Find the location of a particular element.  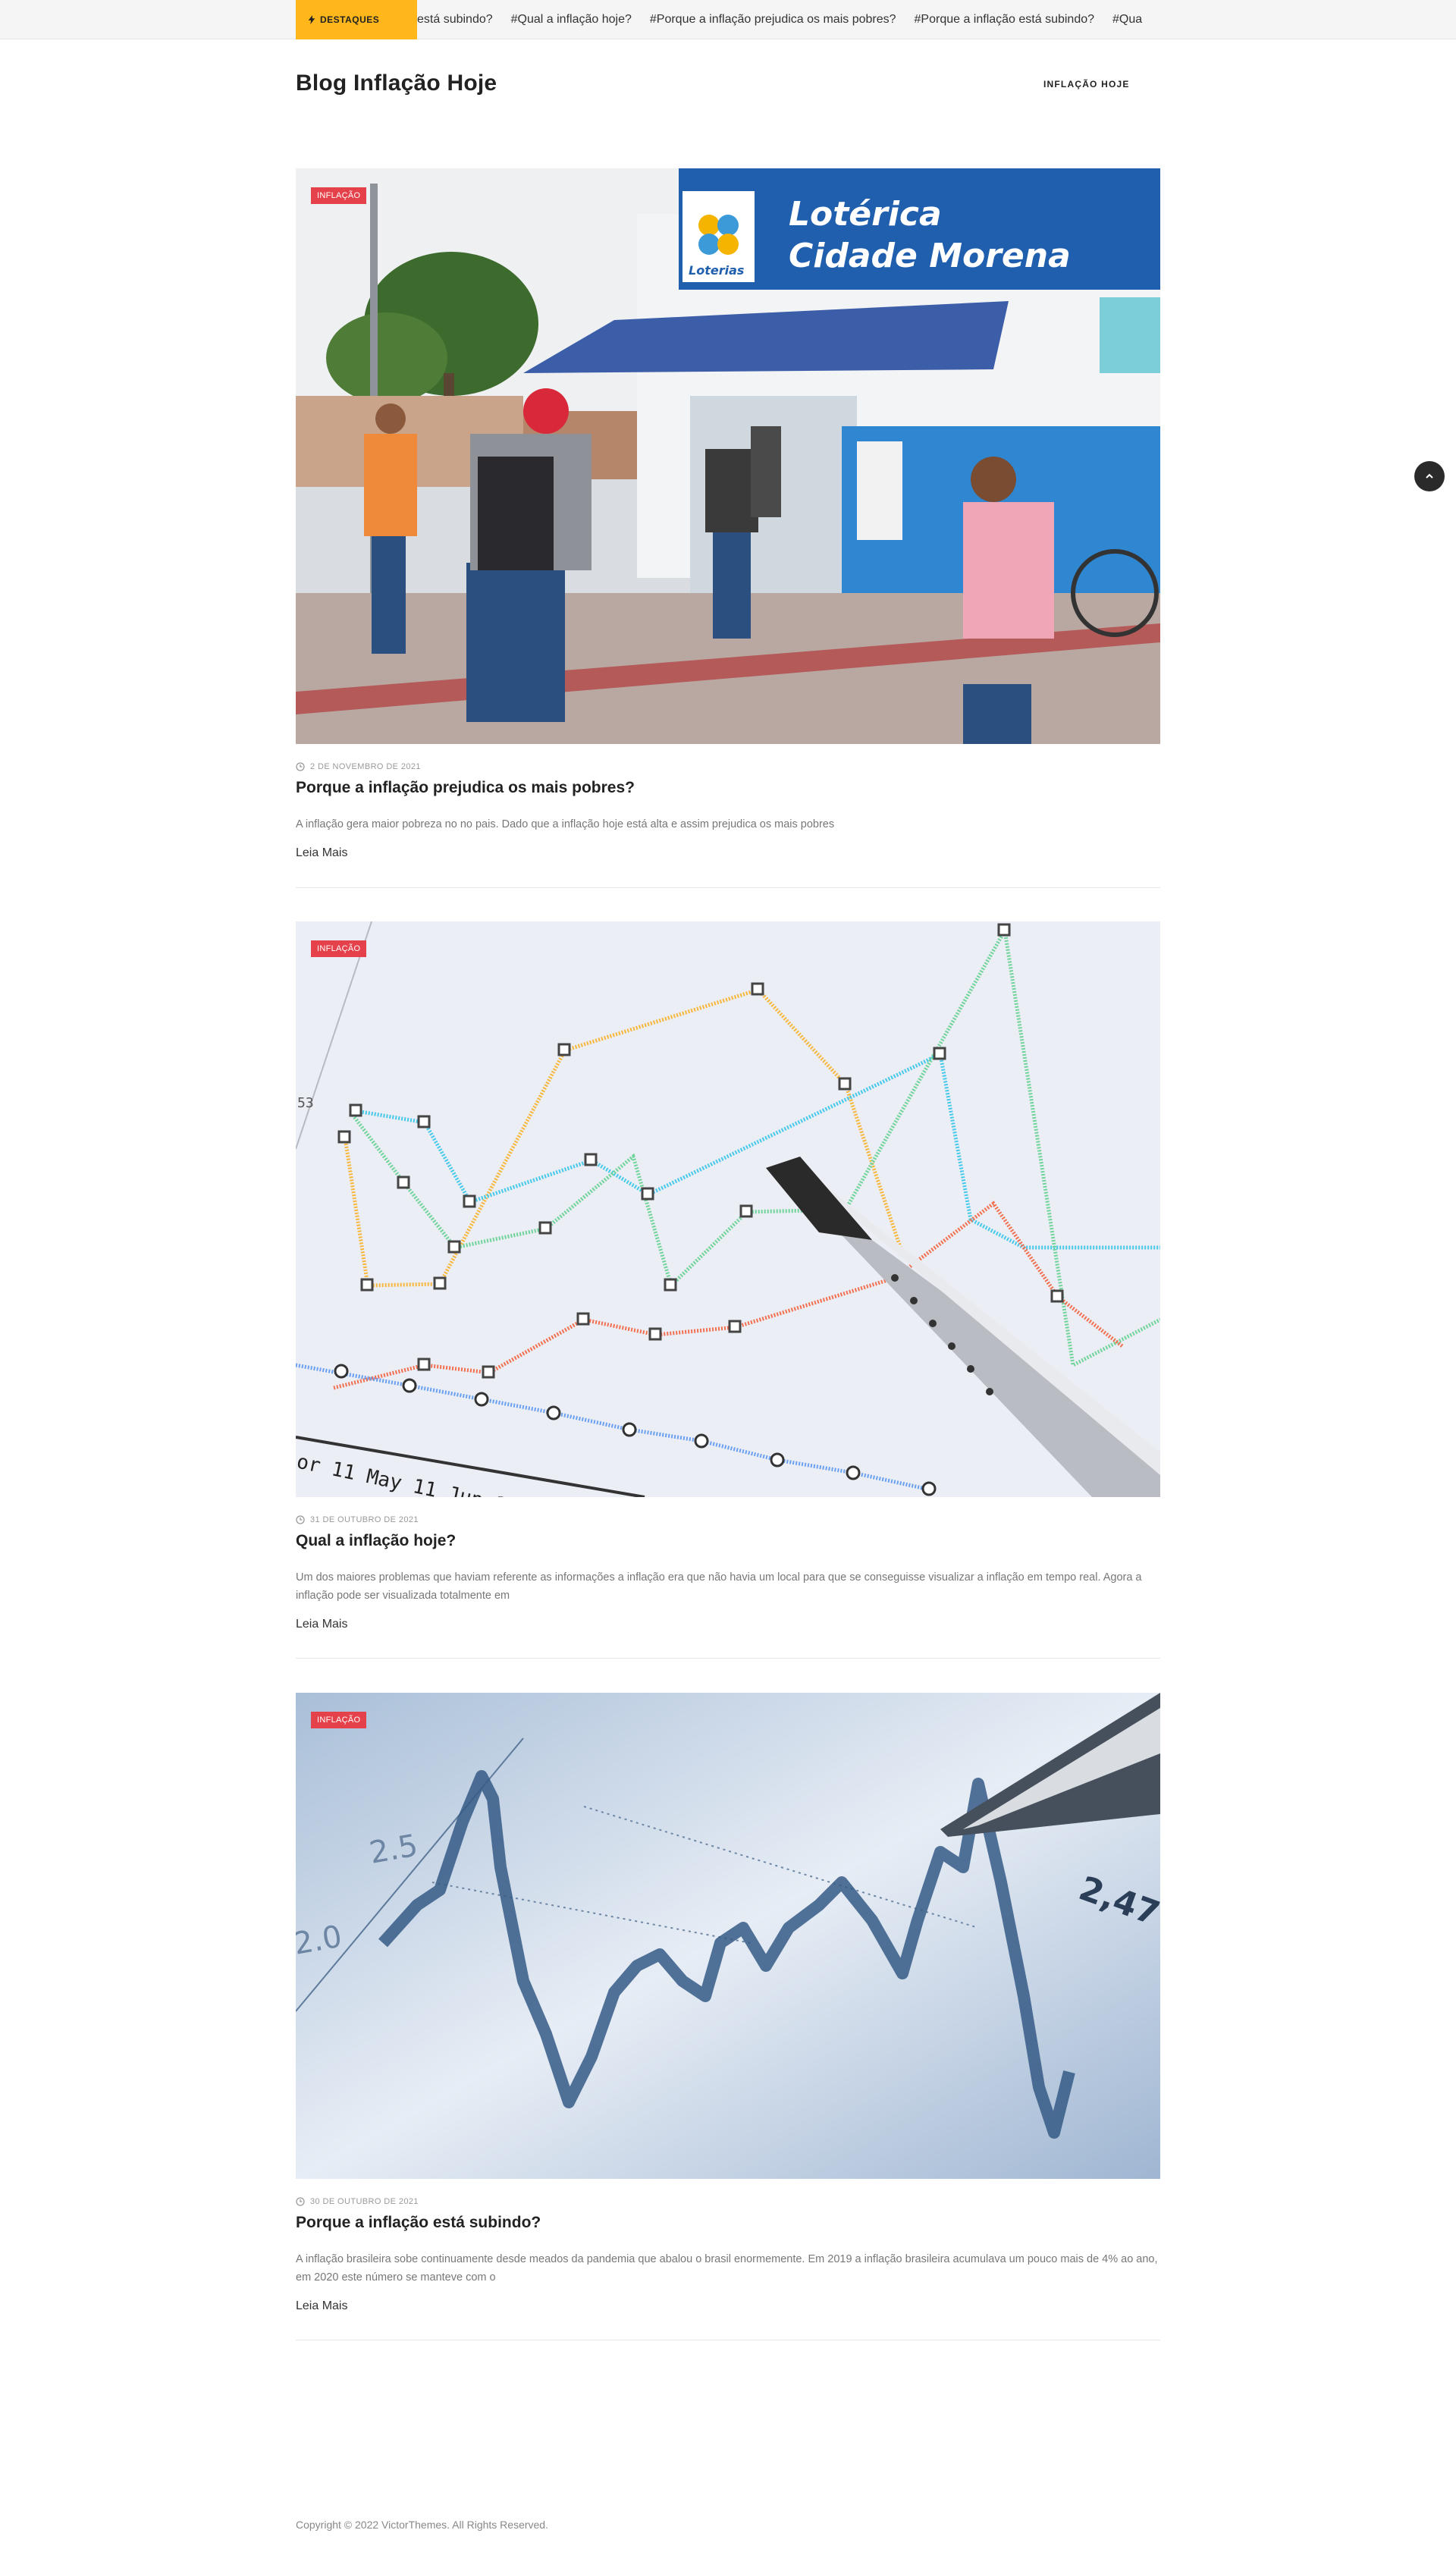

post-title: Porque a inflação está subindo? is located at coordinates (728, 2223).